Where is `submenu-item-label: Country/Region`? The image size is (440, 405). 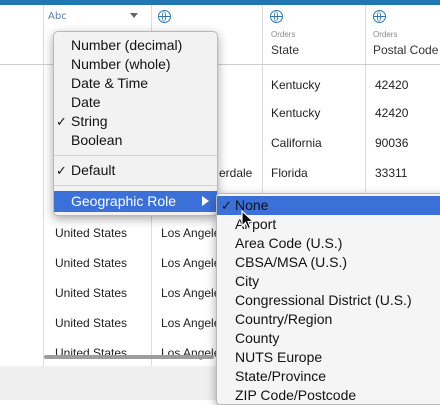 submenu-item-label: Country/Region is located at coordinates (284, 319).